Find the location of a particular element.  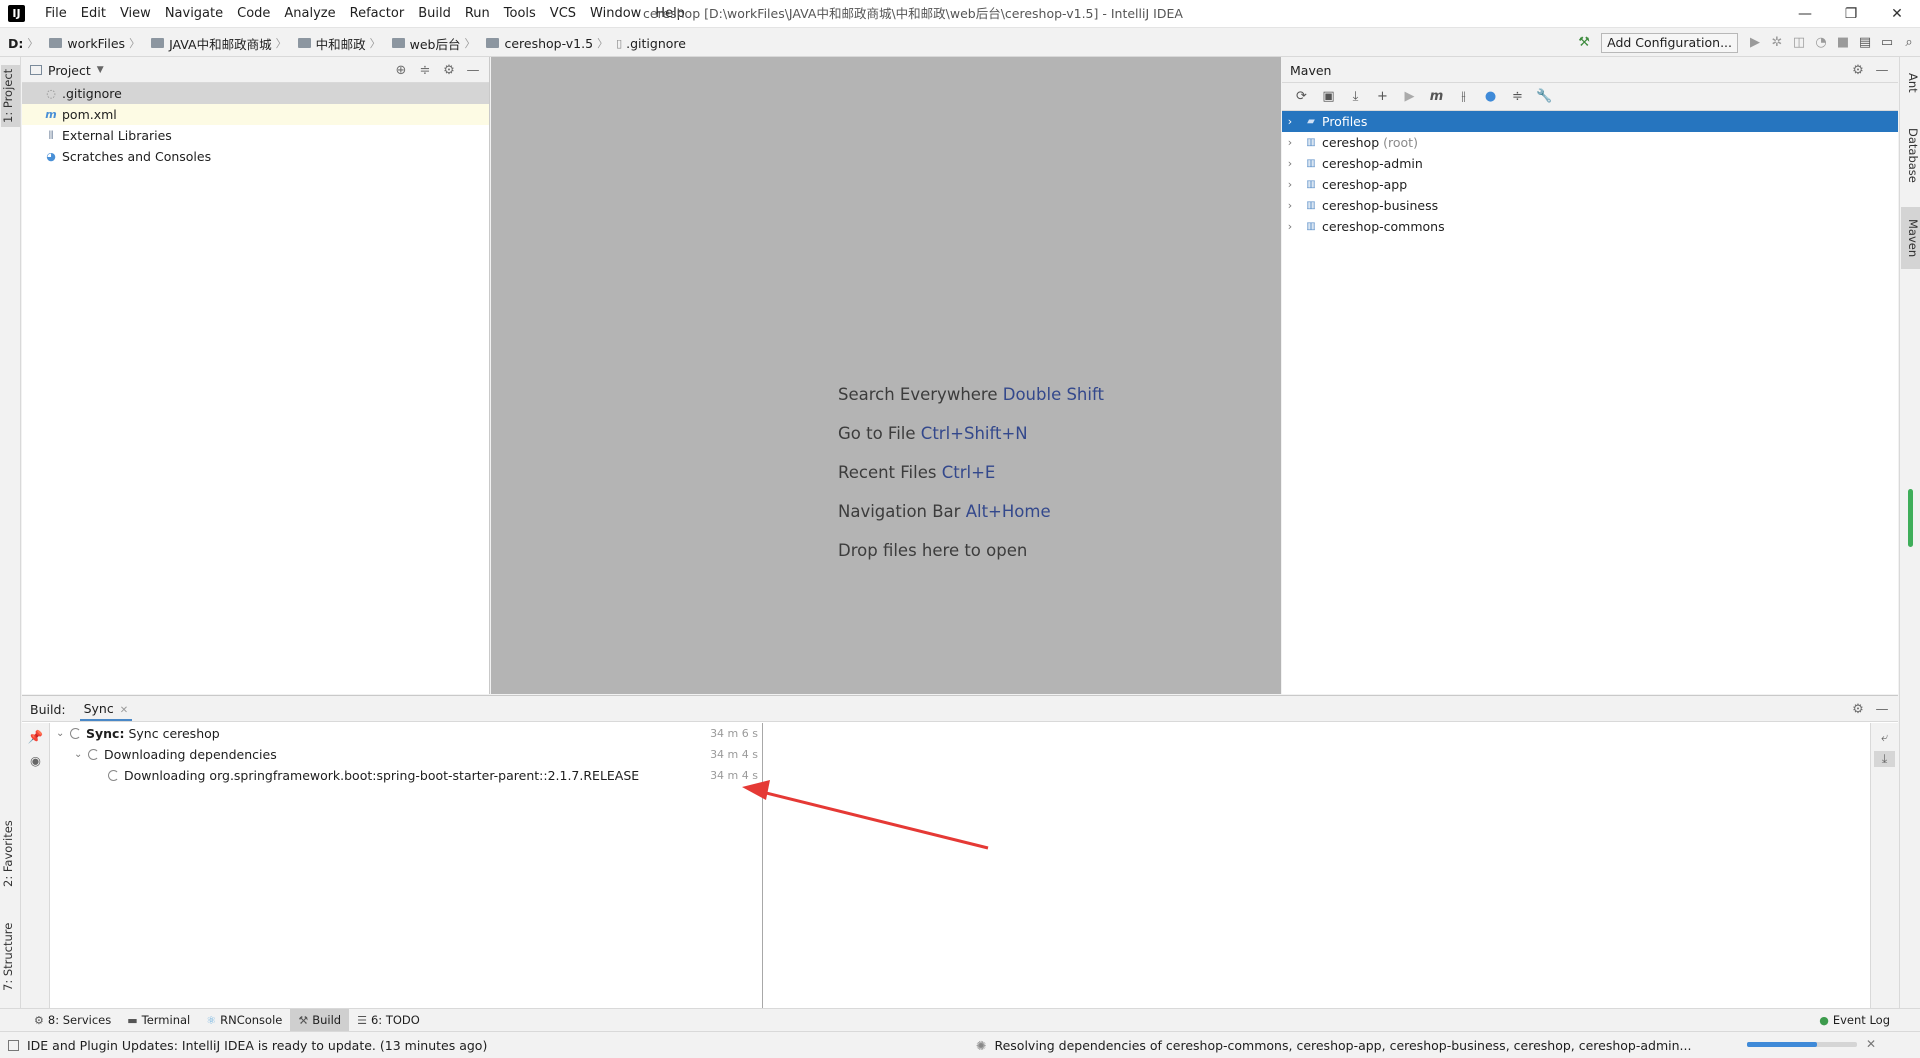

skip-tests-icon: ● is located at coordinates (1490, 96).